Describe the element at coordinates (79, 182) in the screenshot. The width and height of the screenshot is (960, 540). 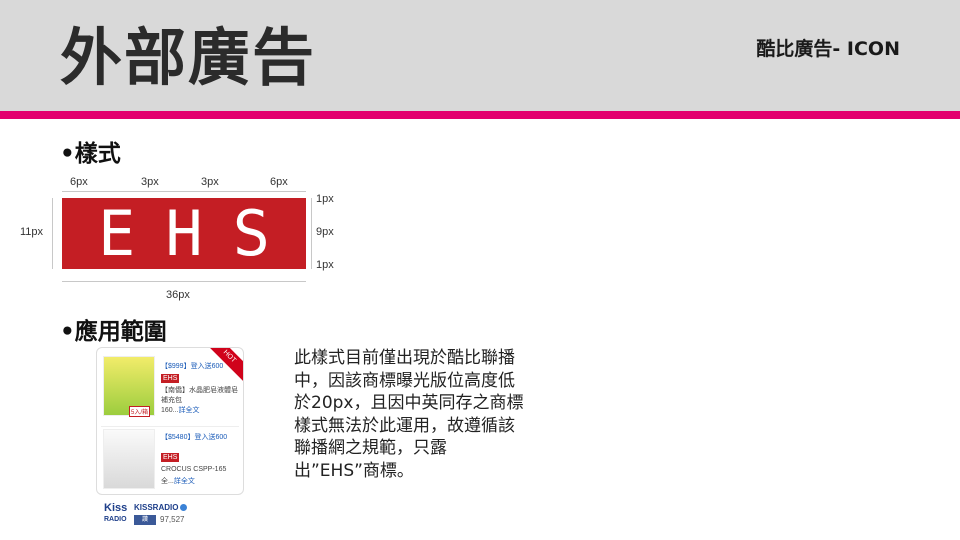
I see `dim-top-left-padding: 6px` at that location.